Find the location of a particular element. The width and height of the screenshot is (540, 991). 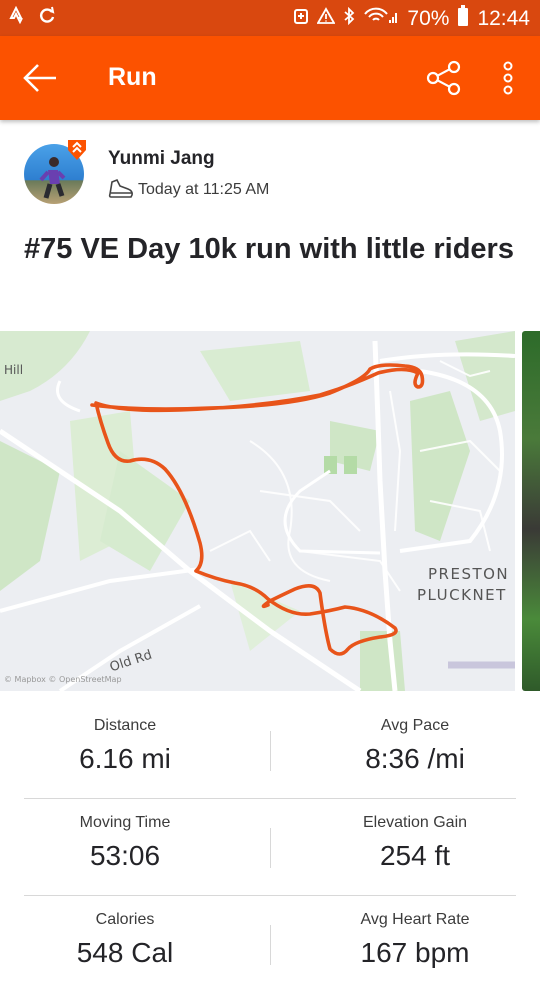

stat-label: Avg Heart Rate is located at coordinates (415, 919).